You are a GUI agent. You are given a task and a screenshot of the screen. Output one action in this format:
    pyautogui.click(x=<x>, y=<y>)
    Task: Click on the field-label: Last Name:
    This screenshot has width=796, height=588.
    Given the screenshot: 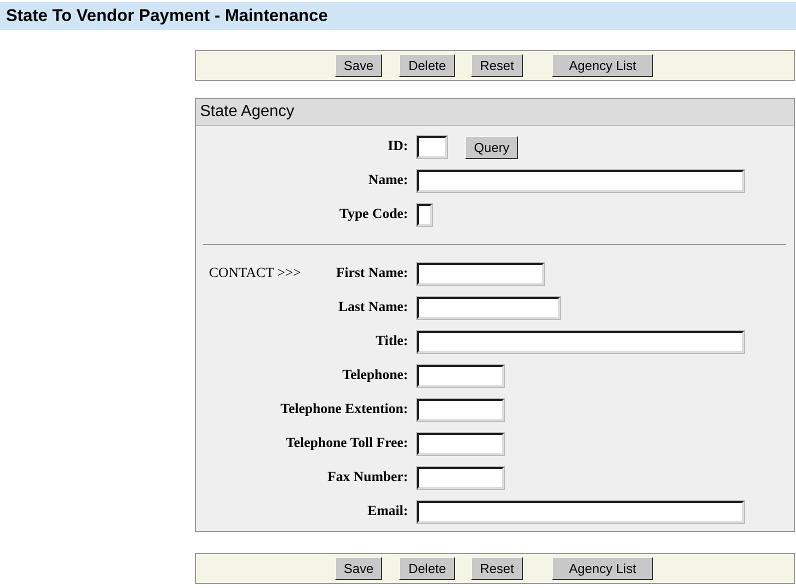 What is the action you would take?
    pyautogui.click(x=373, y=308)
    